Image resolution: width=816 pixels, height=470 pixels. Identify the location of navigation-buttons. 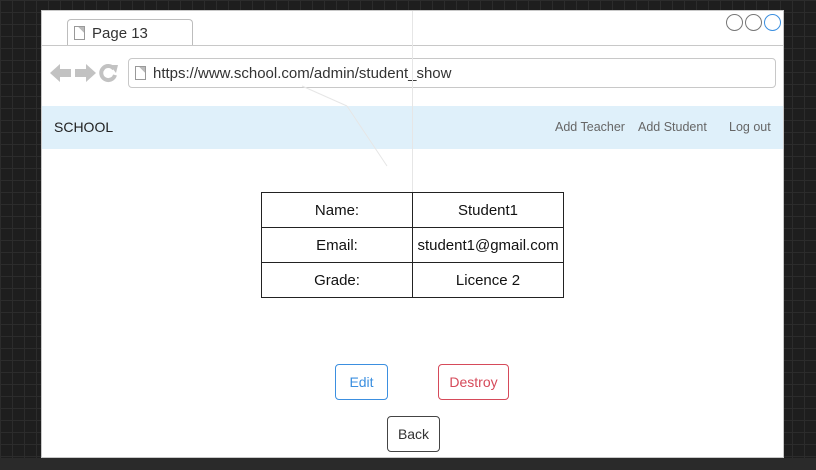
(84, 73).